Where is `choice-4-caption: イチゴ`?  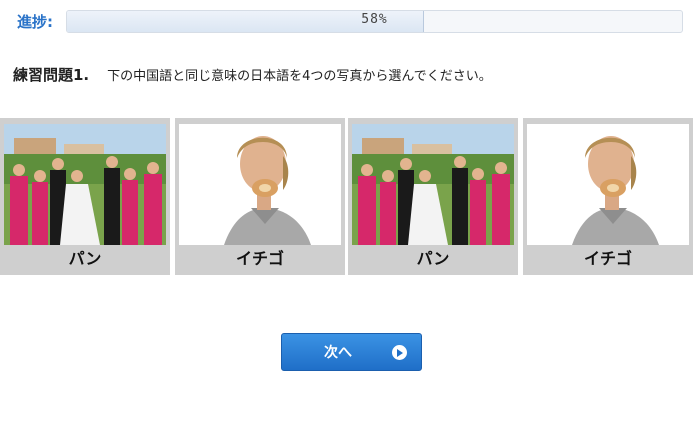
choice-4-caption: イチゴ is located at coordinates (607, 258).